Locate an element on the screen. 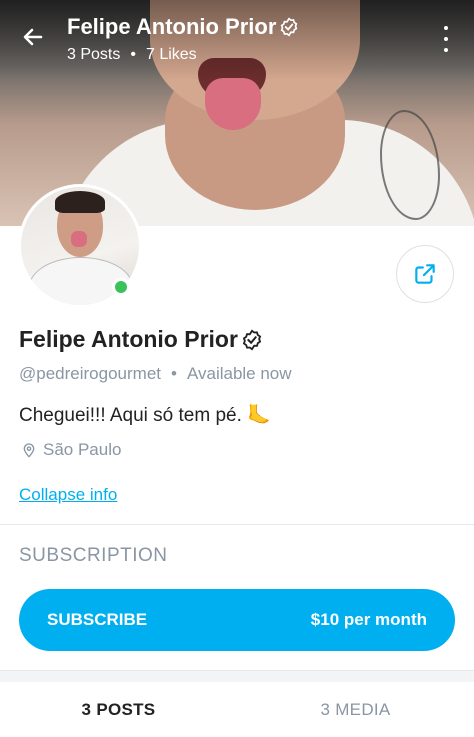 This screenshot has width=474, height=737. profile-name: Felipe Antonio Prior is located at coordinates (128, 339).